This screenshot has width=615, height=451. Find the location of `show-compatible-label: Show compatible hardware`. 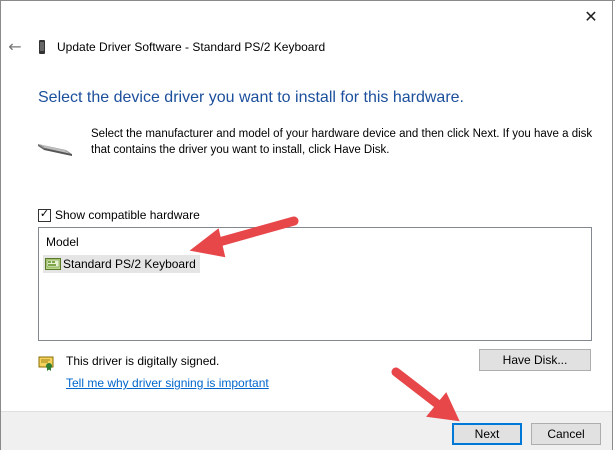

show-compatible-label: Show compatible hardware is located at coordinates (127, 215).